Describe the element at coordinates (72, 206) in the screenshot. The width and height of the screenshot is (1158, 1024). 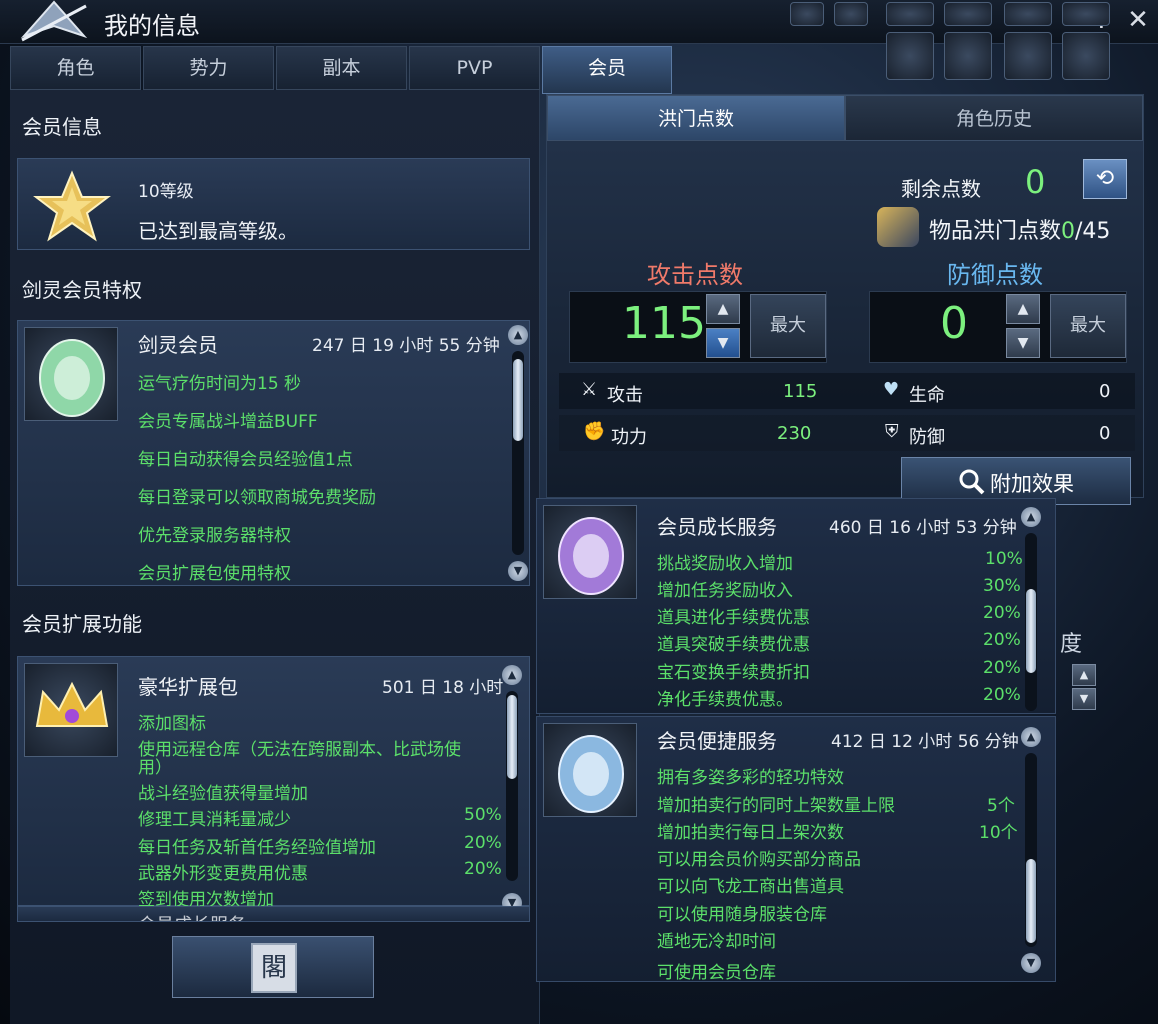
I see `gold-star-badge-icon` at that location.